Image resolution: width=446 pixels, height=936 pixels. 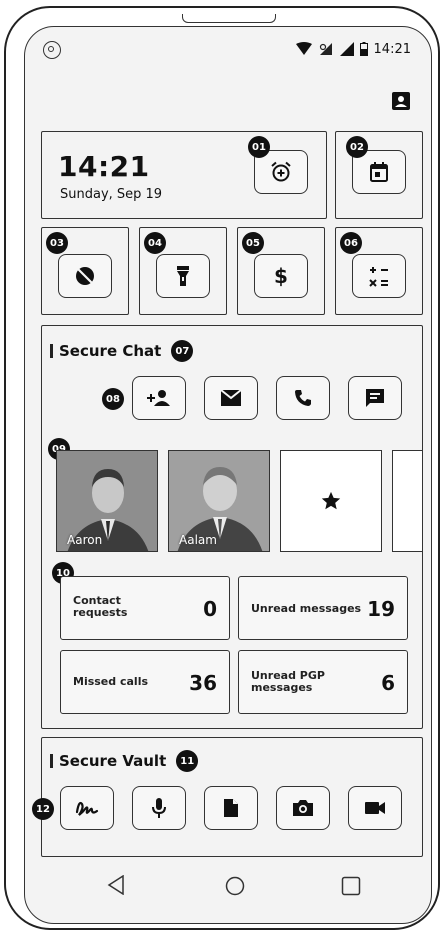 I want to click on phone-icon, so click(x=303, y=398).